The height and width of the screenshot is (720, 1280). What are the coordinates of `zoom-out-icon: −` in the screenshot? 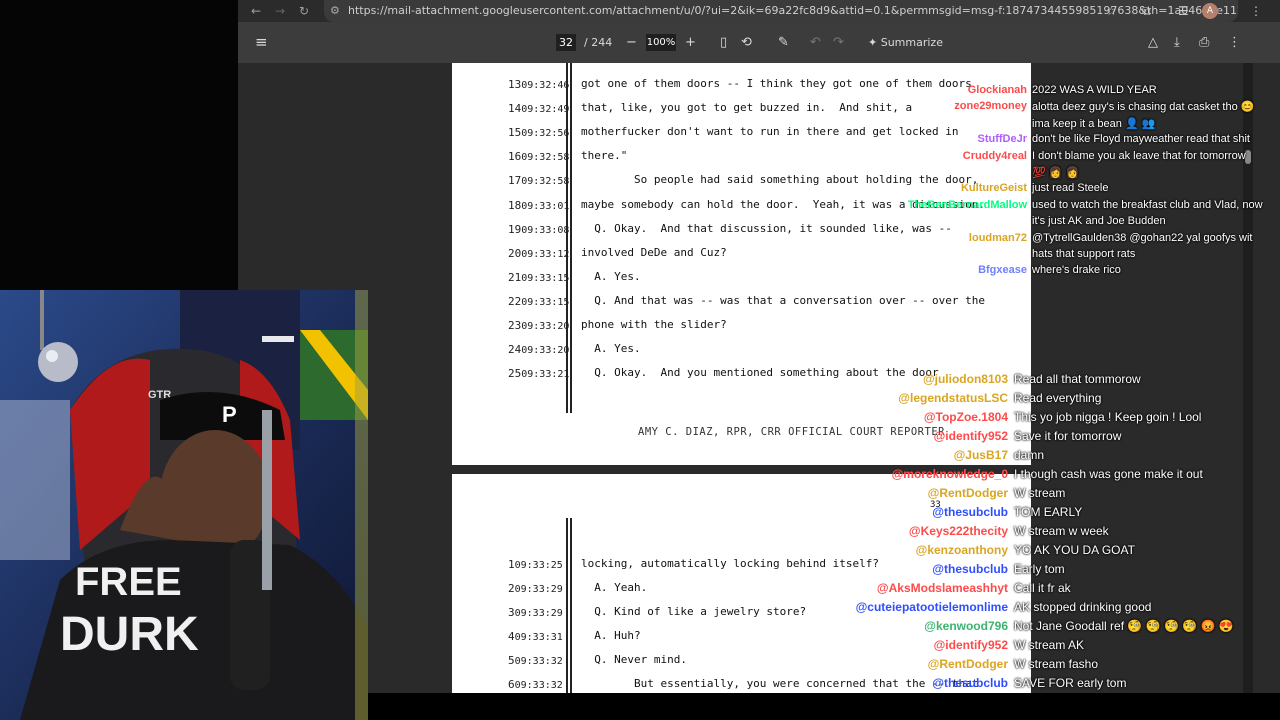 It's located at (631, 42).